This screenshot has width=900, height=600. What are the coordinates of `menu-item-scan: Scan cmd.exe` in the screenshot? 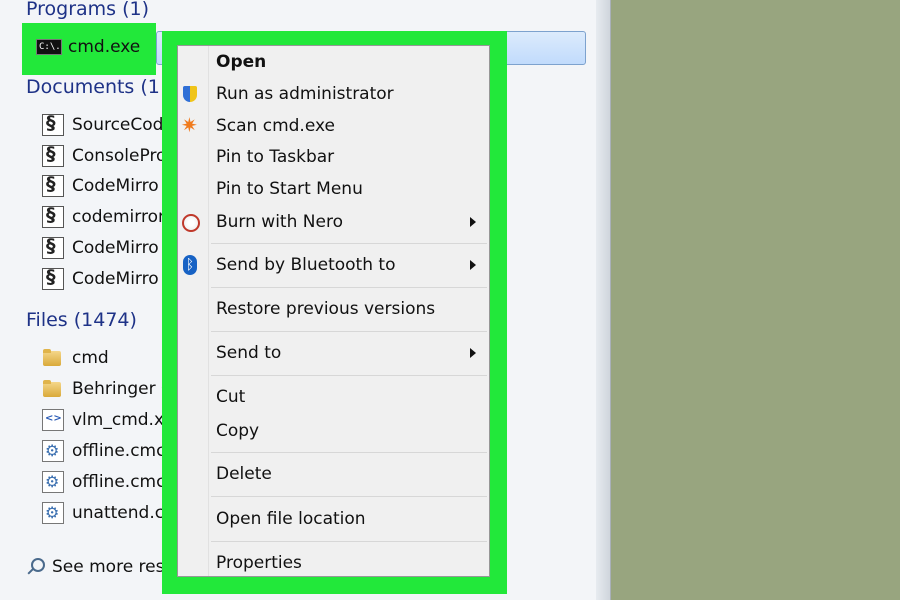 It's located at (333, 126).